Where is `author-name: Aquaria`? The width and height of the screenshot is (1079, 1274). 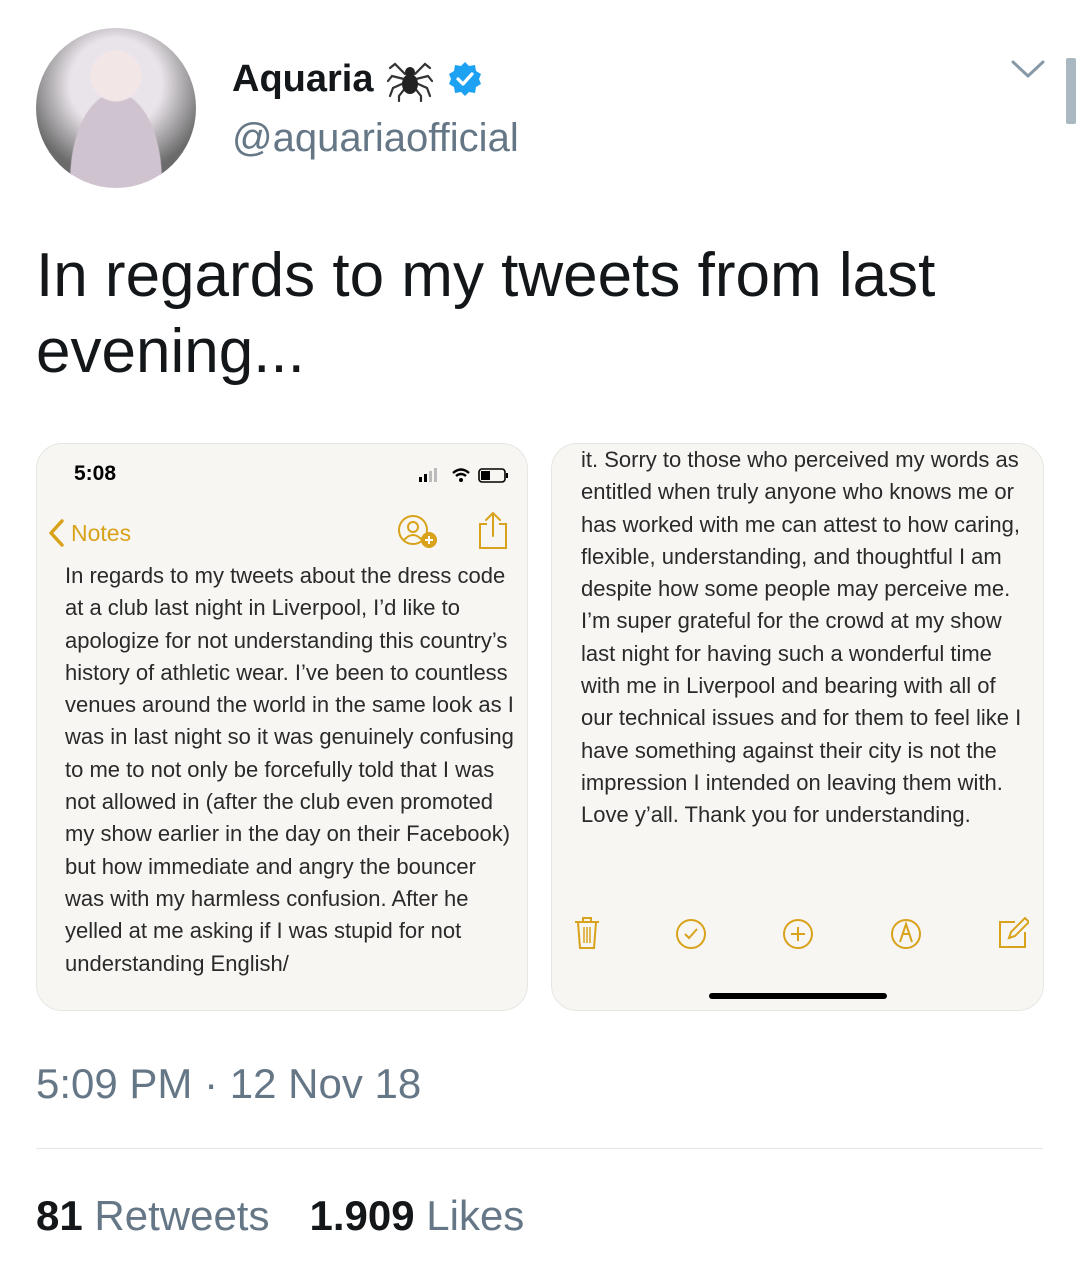
author-name: Aquaria is located at coordinates (302, 79).